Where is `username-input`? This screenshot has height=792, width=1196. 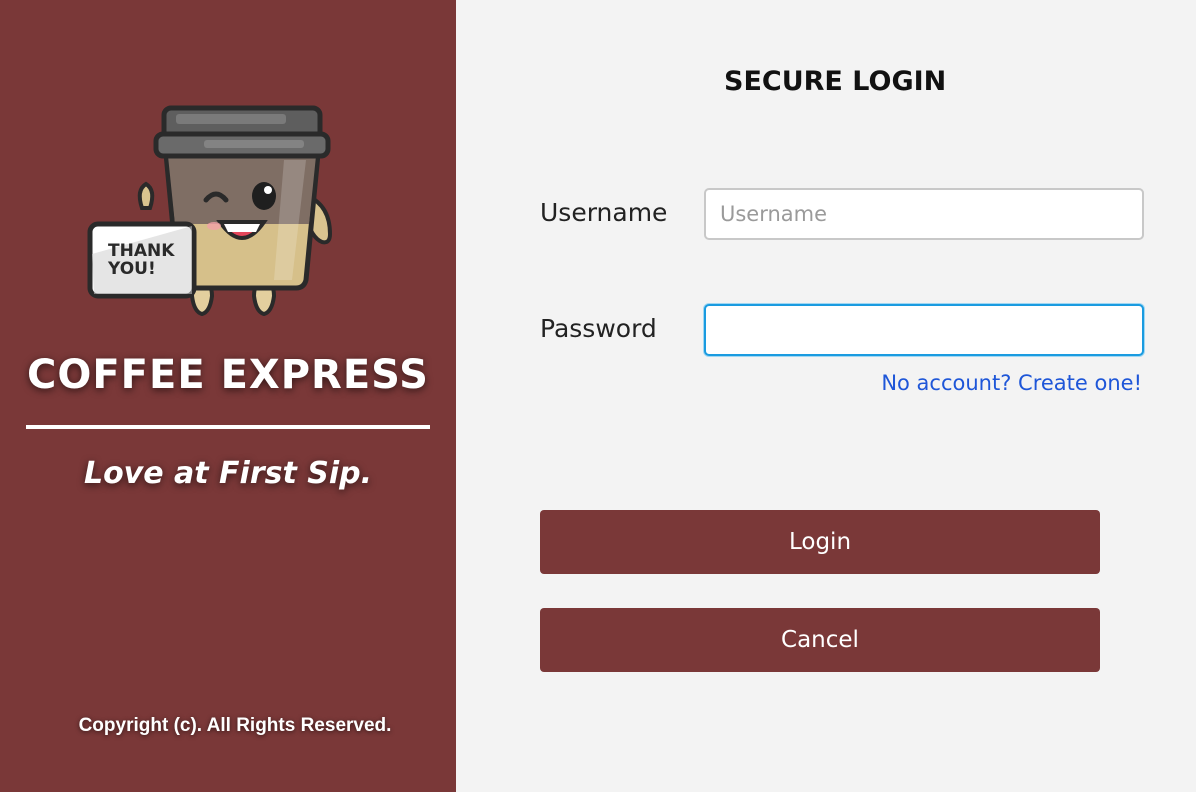 username-input is located at coordinates (924, 214).